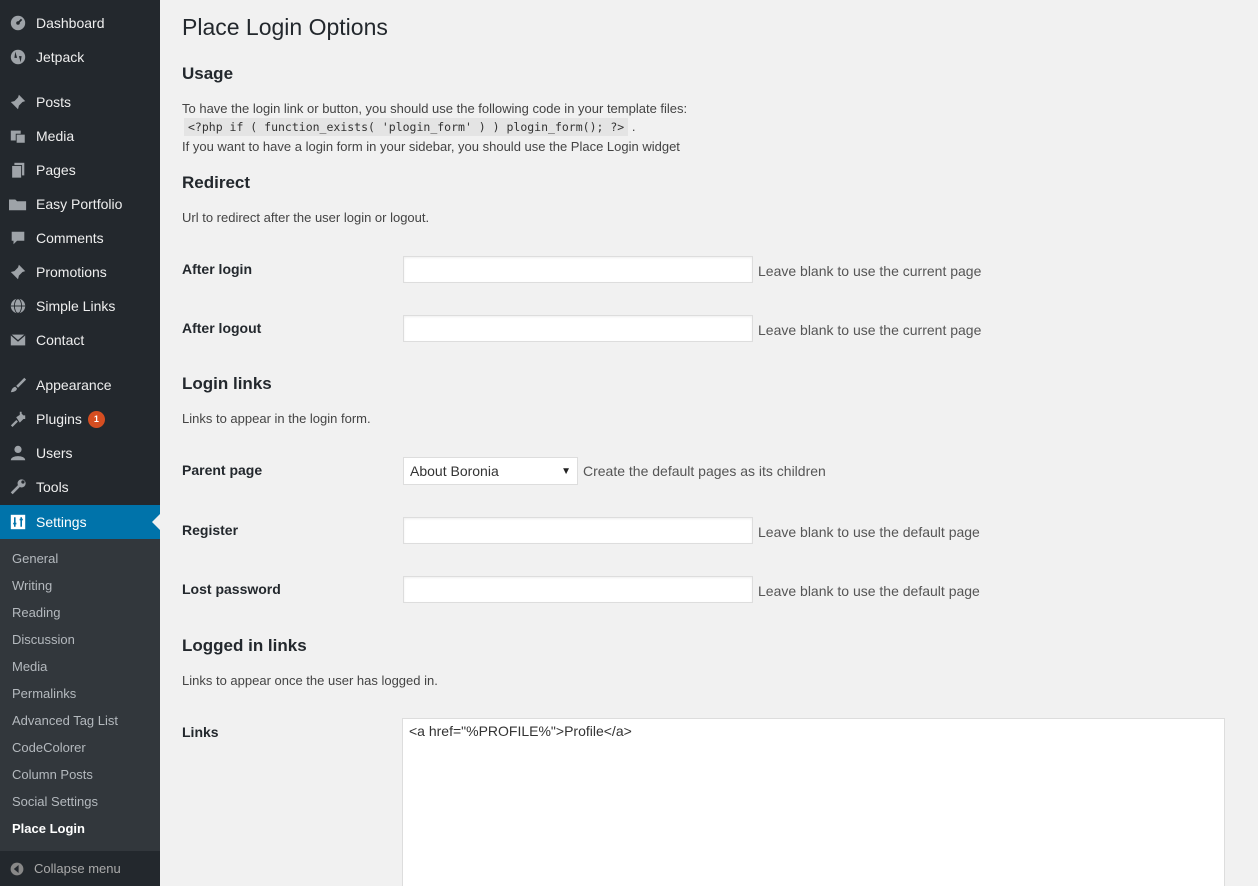  Describe the element at coordinates (231, 589) in the screenshot. I see `lost-password-label: Lost password` at that location.